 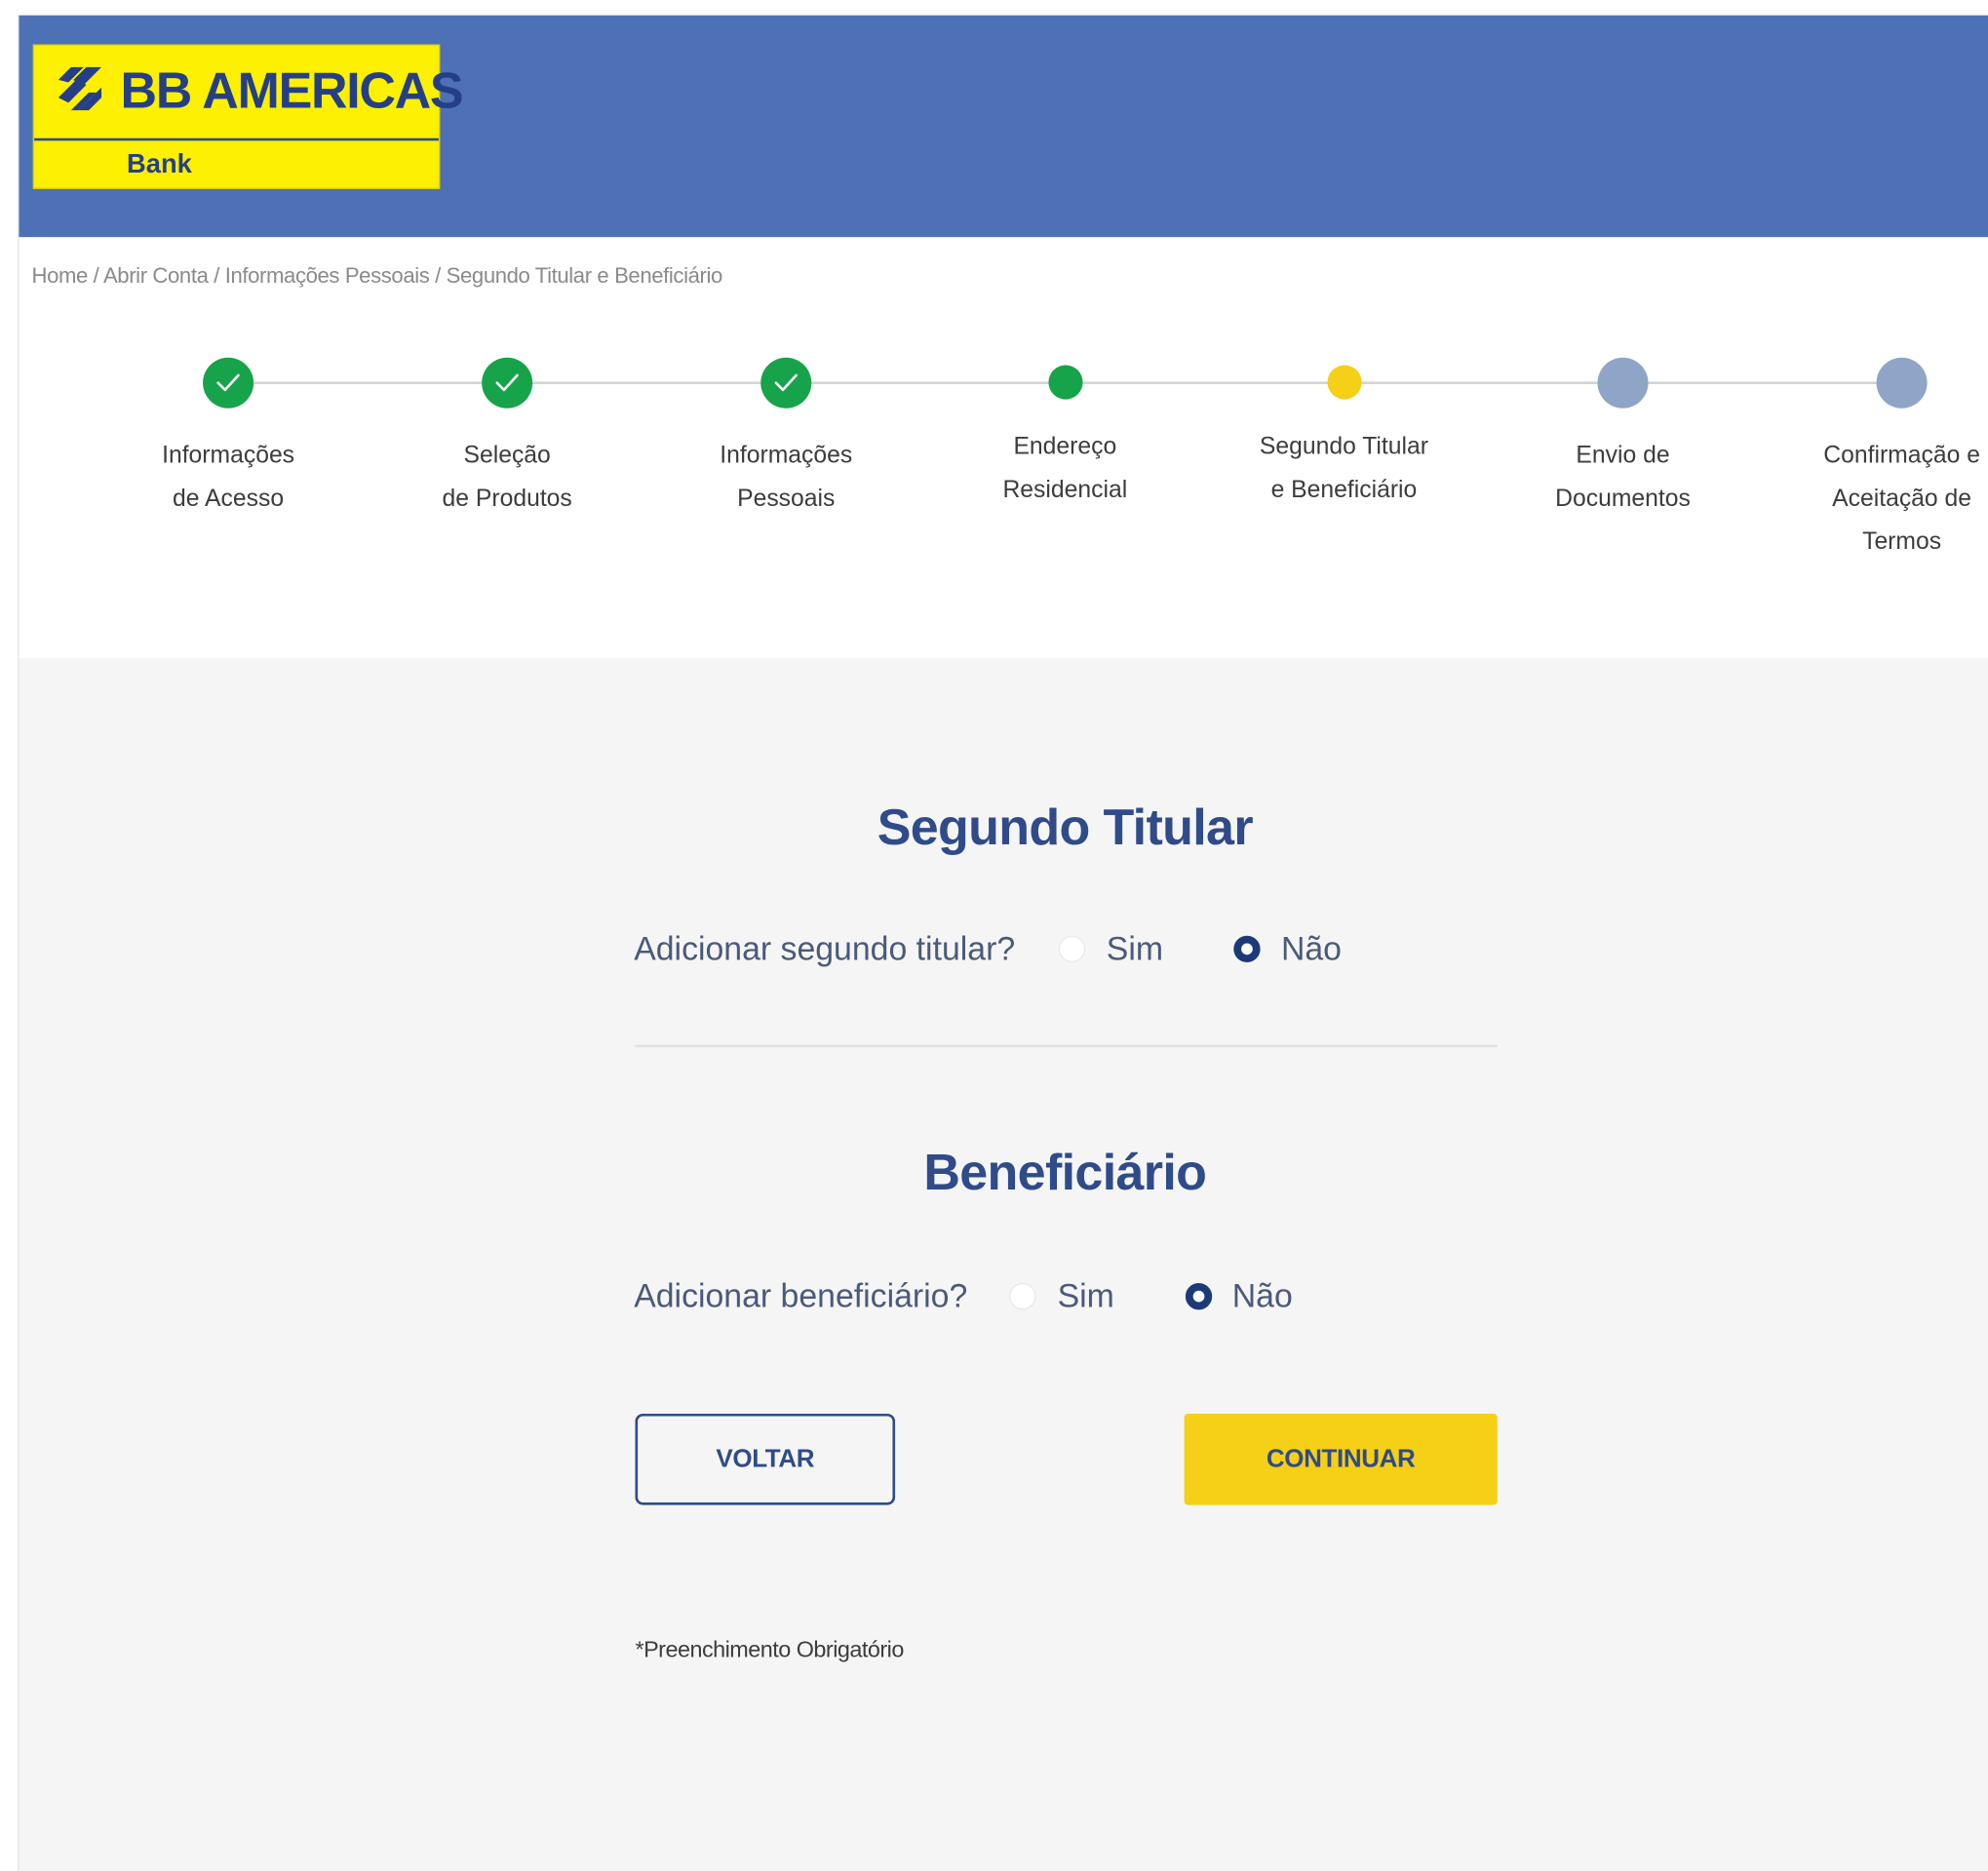 I want to click on second-holder-question-row: Adicionar segundo titular? Sim Não, so click(x=988, y=948).